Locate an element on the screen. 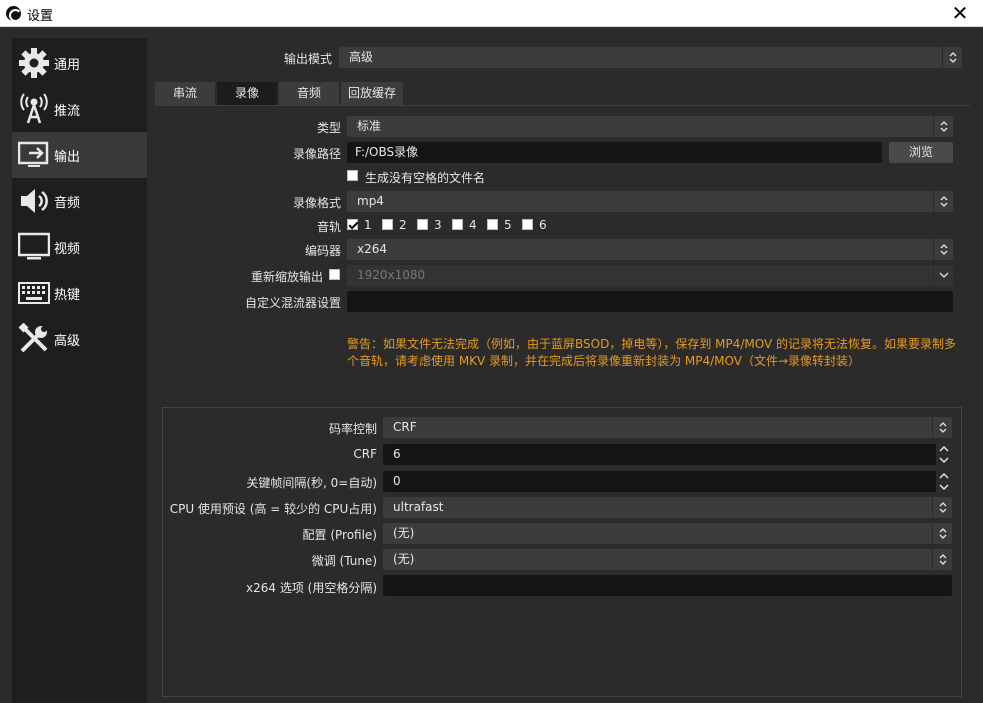 The image size is (983, 703). track-6-label: 6 is located at coordinates (543, 225).